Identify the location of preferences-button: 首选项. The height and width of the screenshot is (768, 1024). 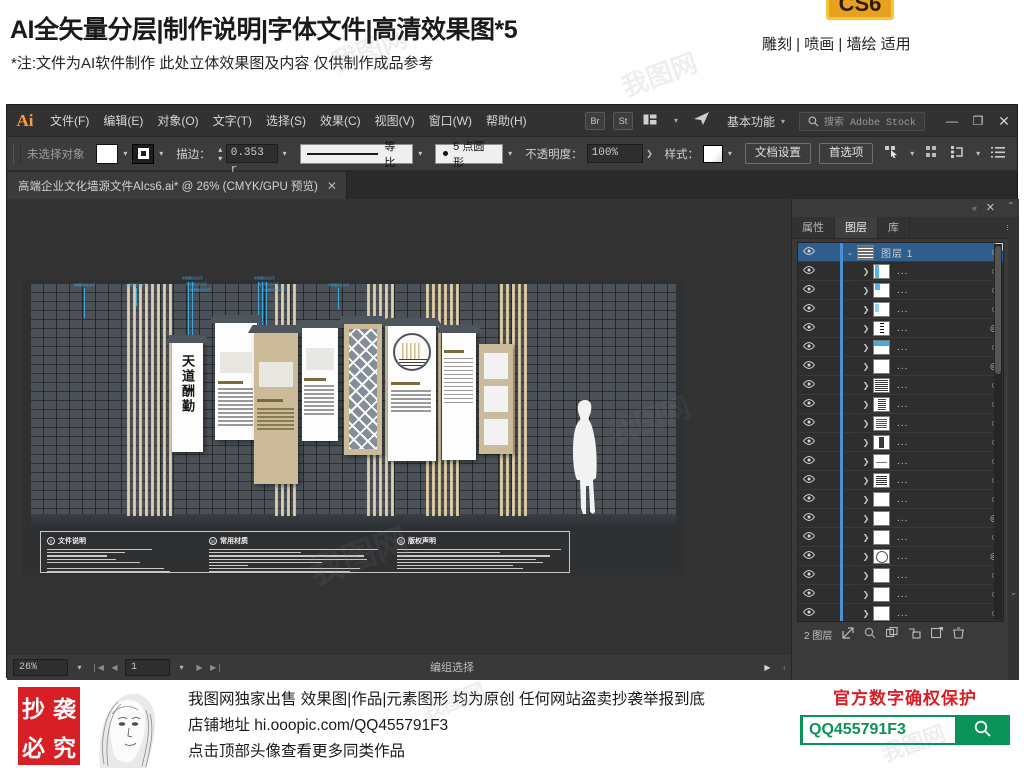
(846, 153).